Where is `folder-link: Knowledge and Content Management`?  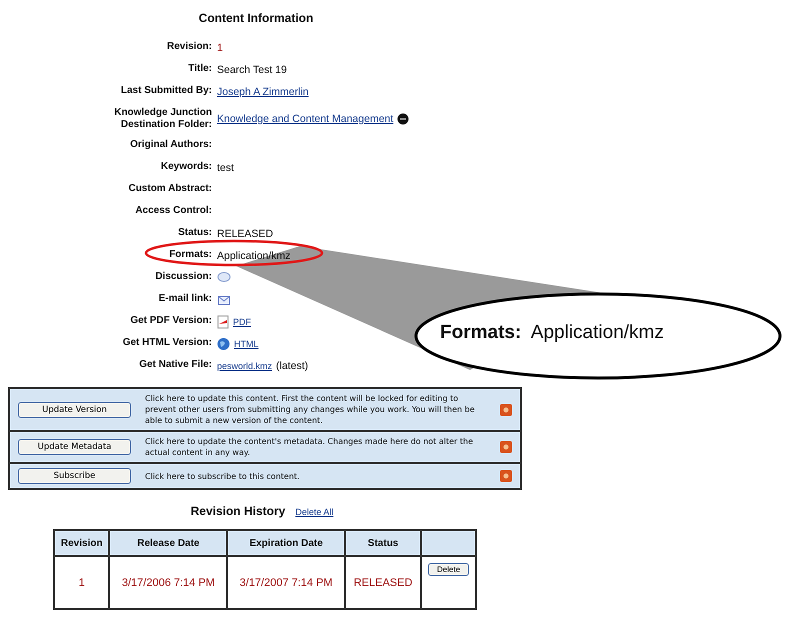
folder-link: Knowledge and Content Management is located at coordinates (305, 119).